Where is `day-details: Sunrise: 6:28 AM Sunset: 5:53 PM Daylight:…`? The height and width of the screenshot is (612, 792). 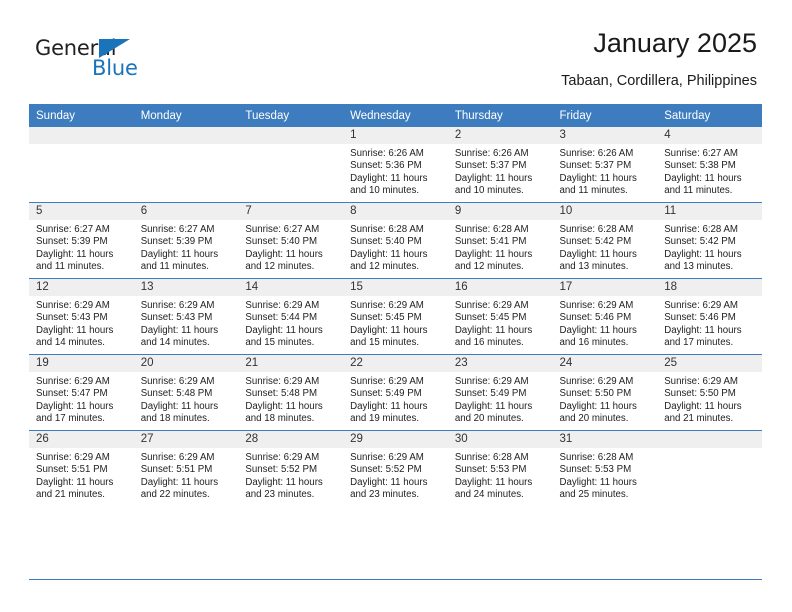
day-details: Sunrise: 6:28 AM Sunset: 5:53 PM Daylight:… is located at coordinates (605, 475).